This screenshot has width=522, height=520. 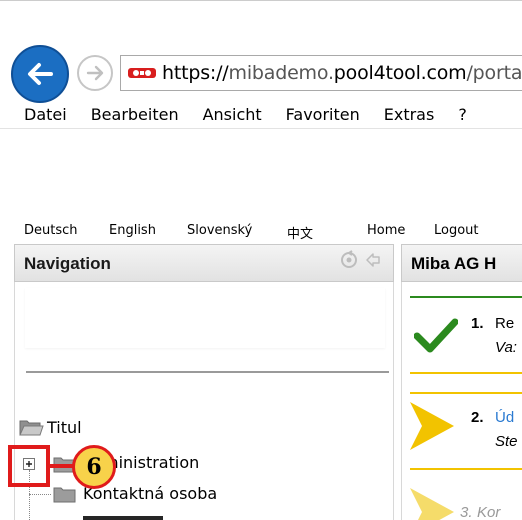 I want to click on content-header: Miba AG H, so click(x=461, y=263).